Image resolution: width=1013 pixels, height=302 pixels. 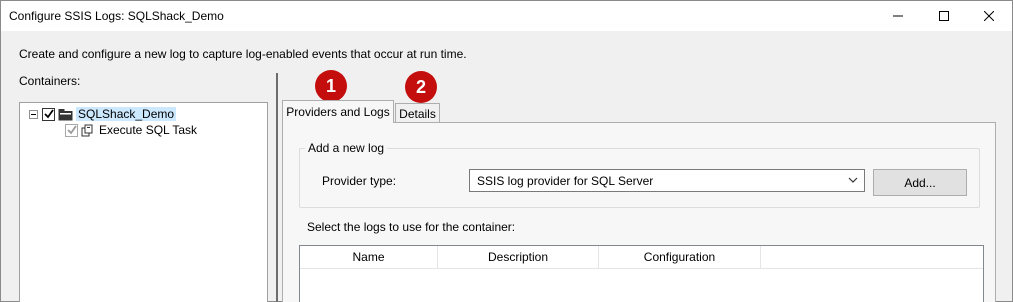 I want to click on column-header-configuration: Configuration, so click(x=680, y=257).